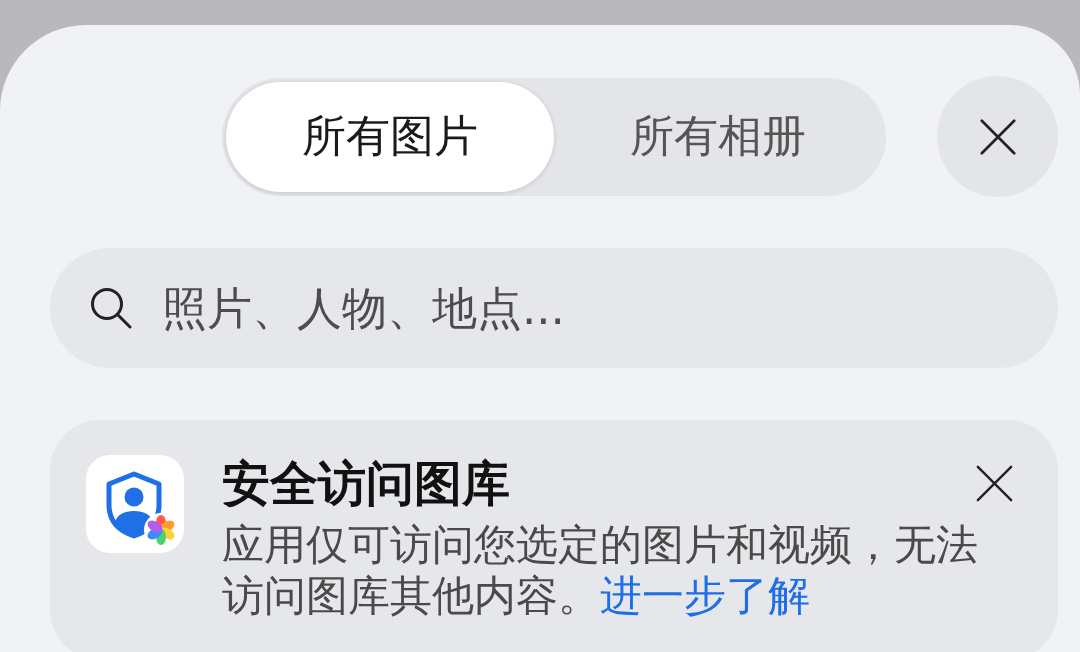  I want to click on tab: 所有相册, so click(718, 136).